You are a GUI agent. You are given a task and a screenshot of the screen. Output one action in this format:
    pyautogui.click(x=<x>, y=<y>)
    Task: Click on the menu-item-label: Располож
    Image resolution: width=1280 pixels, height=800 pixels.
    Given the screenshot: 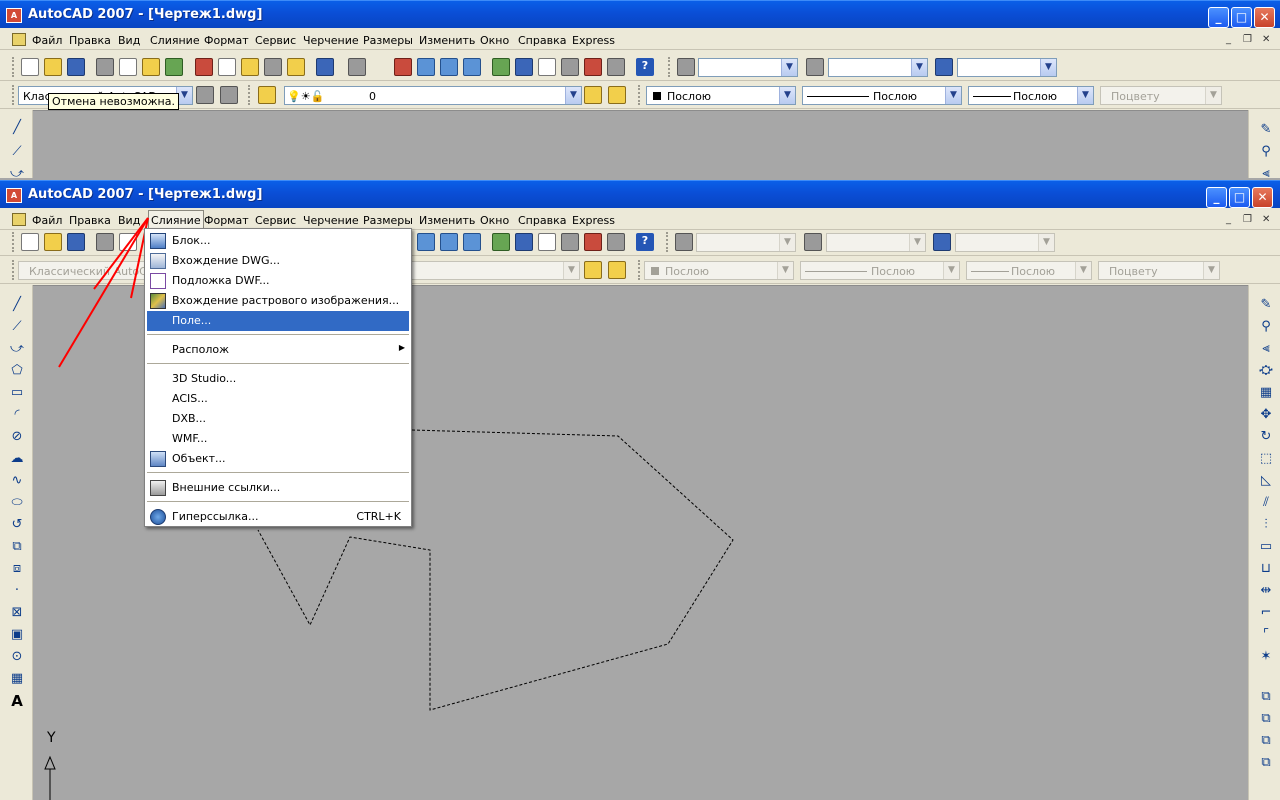 What is the action you would take?
    pyautogui.click(x=201, y=349)
    